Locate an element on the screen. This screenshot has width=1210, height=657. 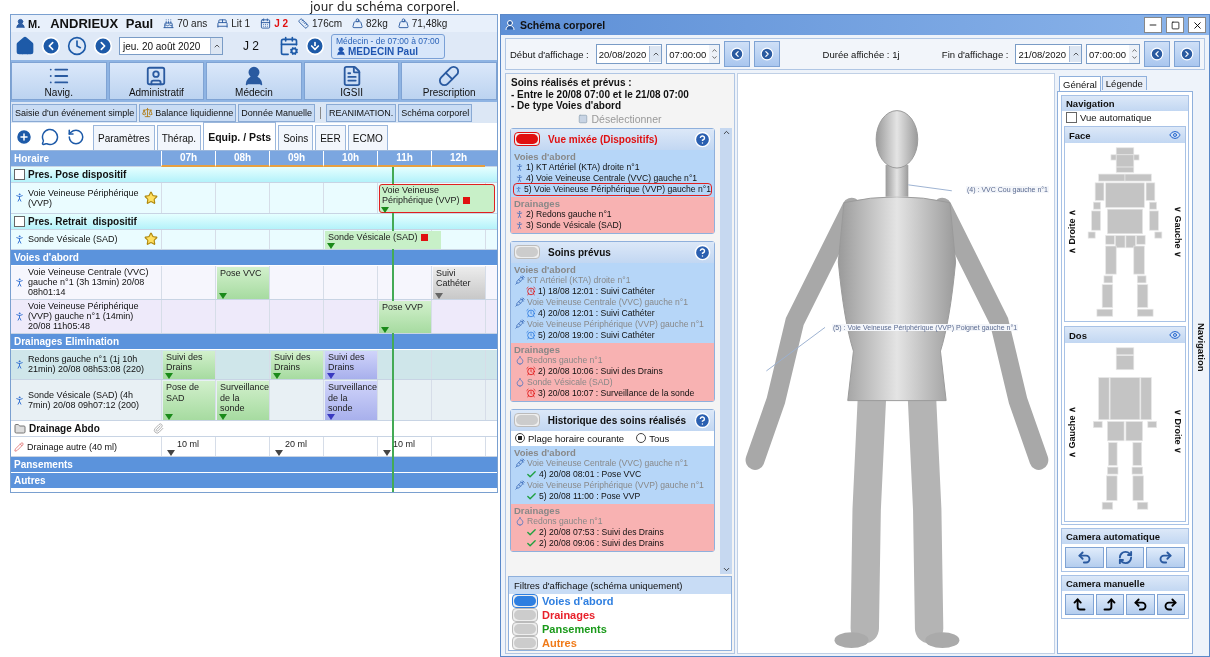
date-field: 21/08/2020 is located at coordinates (1048, 54).